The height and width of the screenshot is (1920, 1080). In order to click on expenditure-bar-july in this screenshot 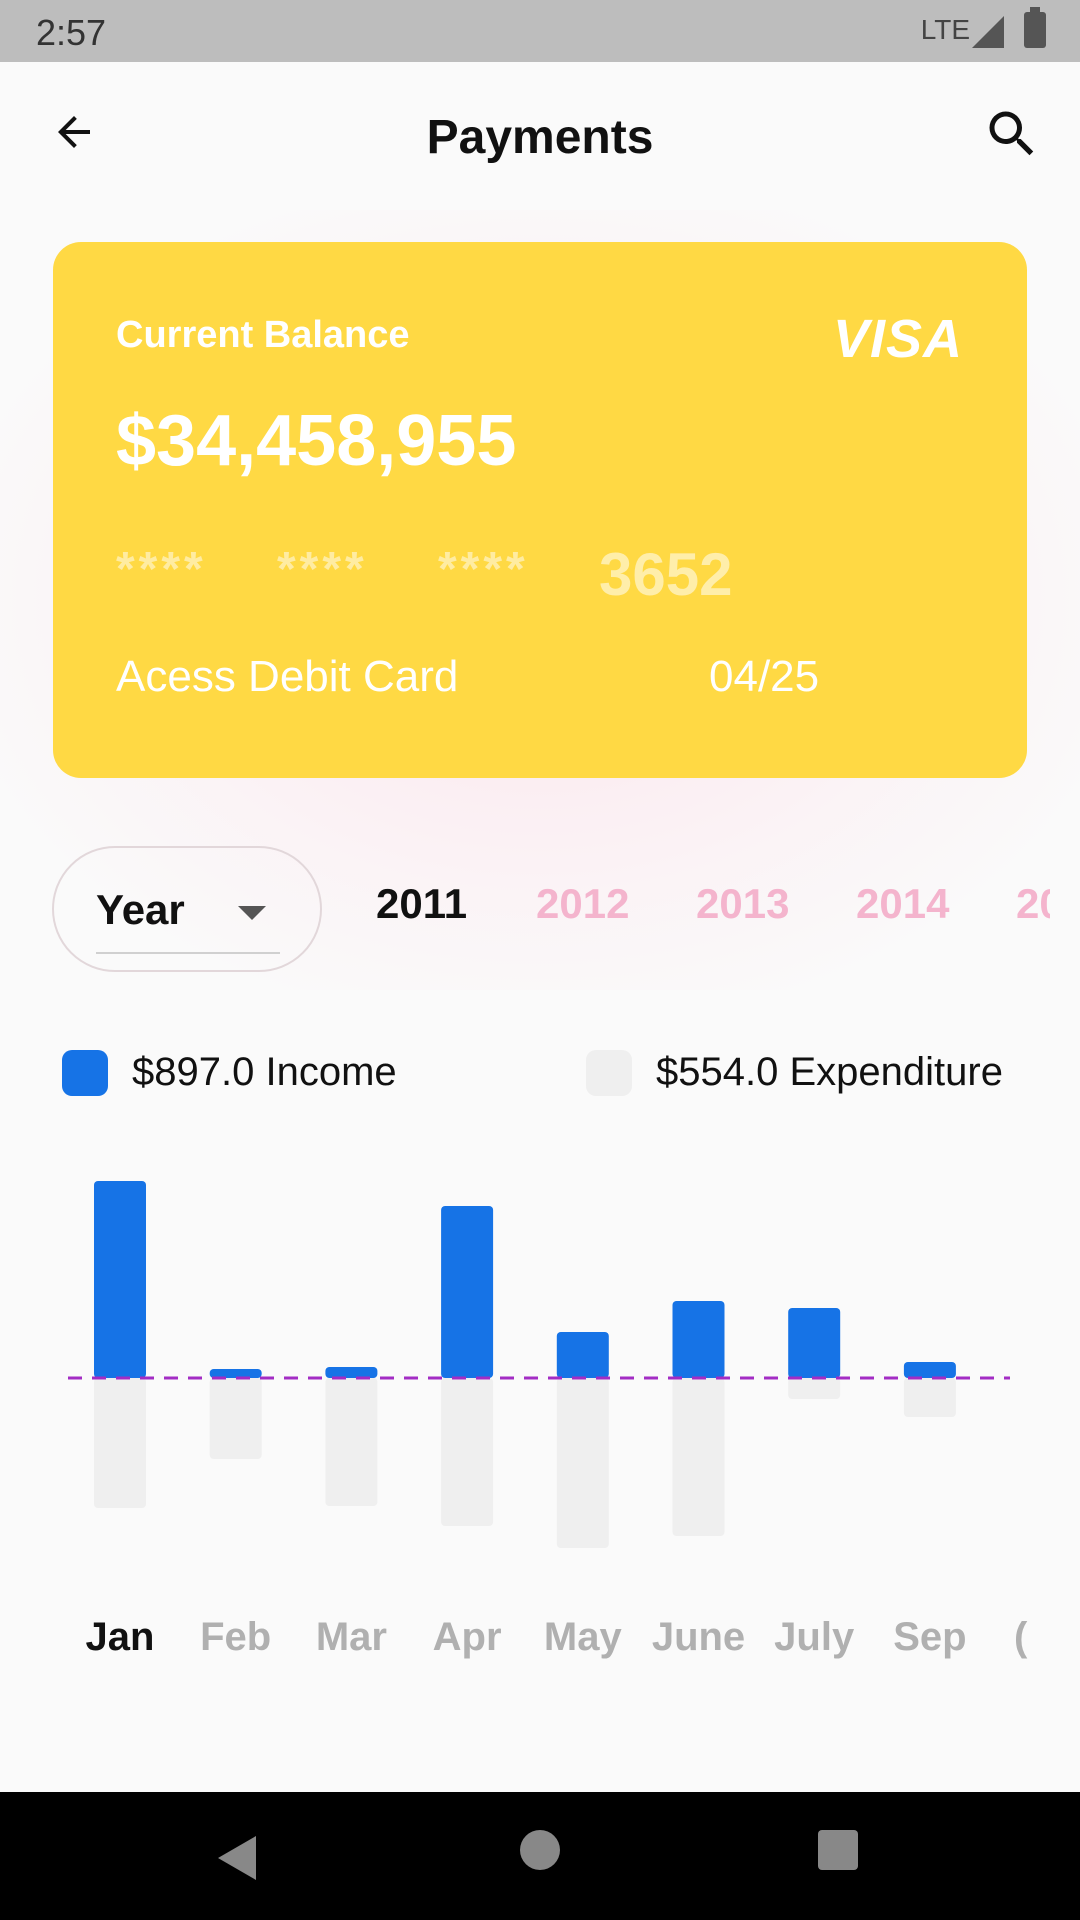, I will do `click(814, 1388)`.